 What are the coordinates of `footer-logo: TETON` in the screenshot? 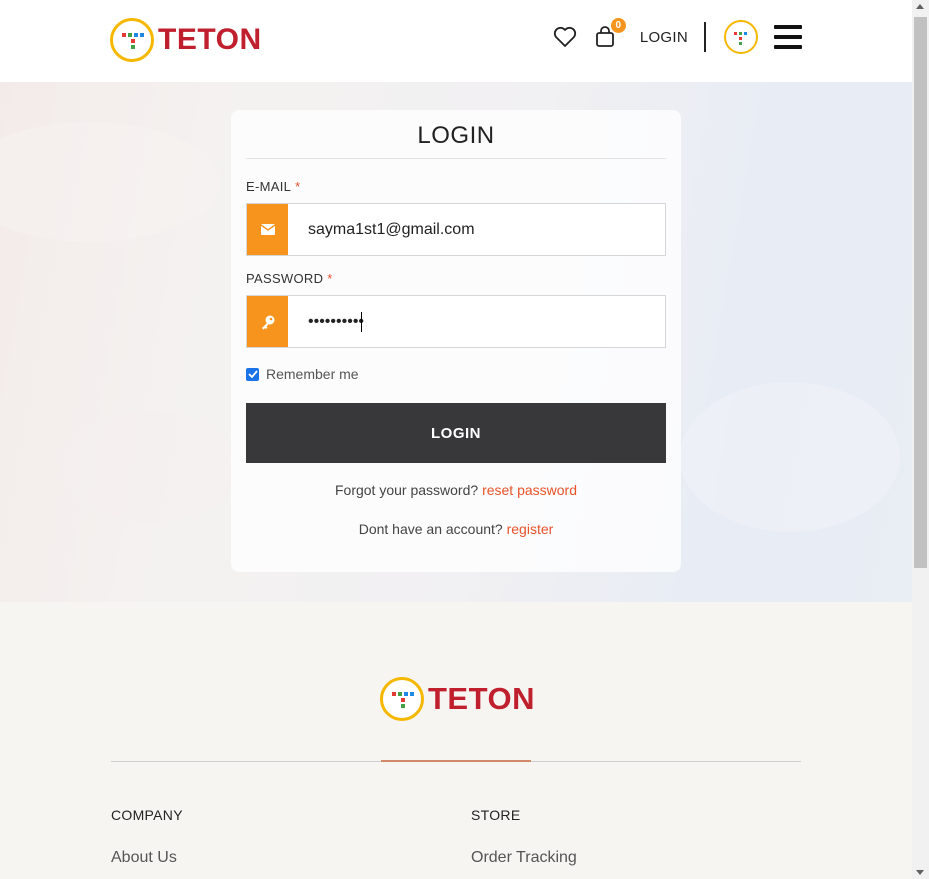 It's located at (457, 699).